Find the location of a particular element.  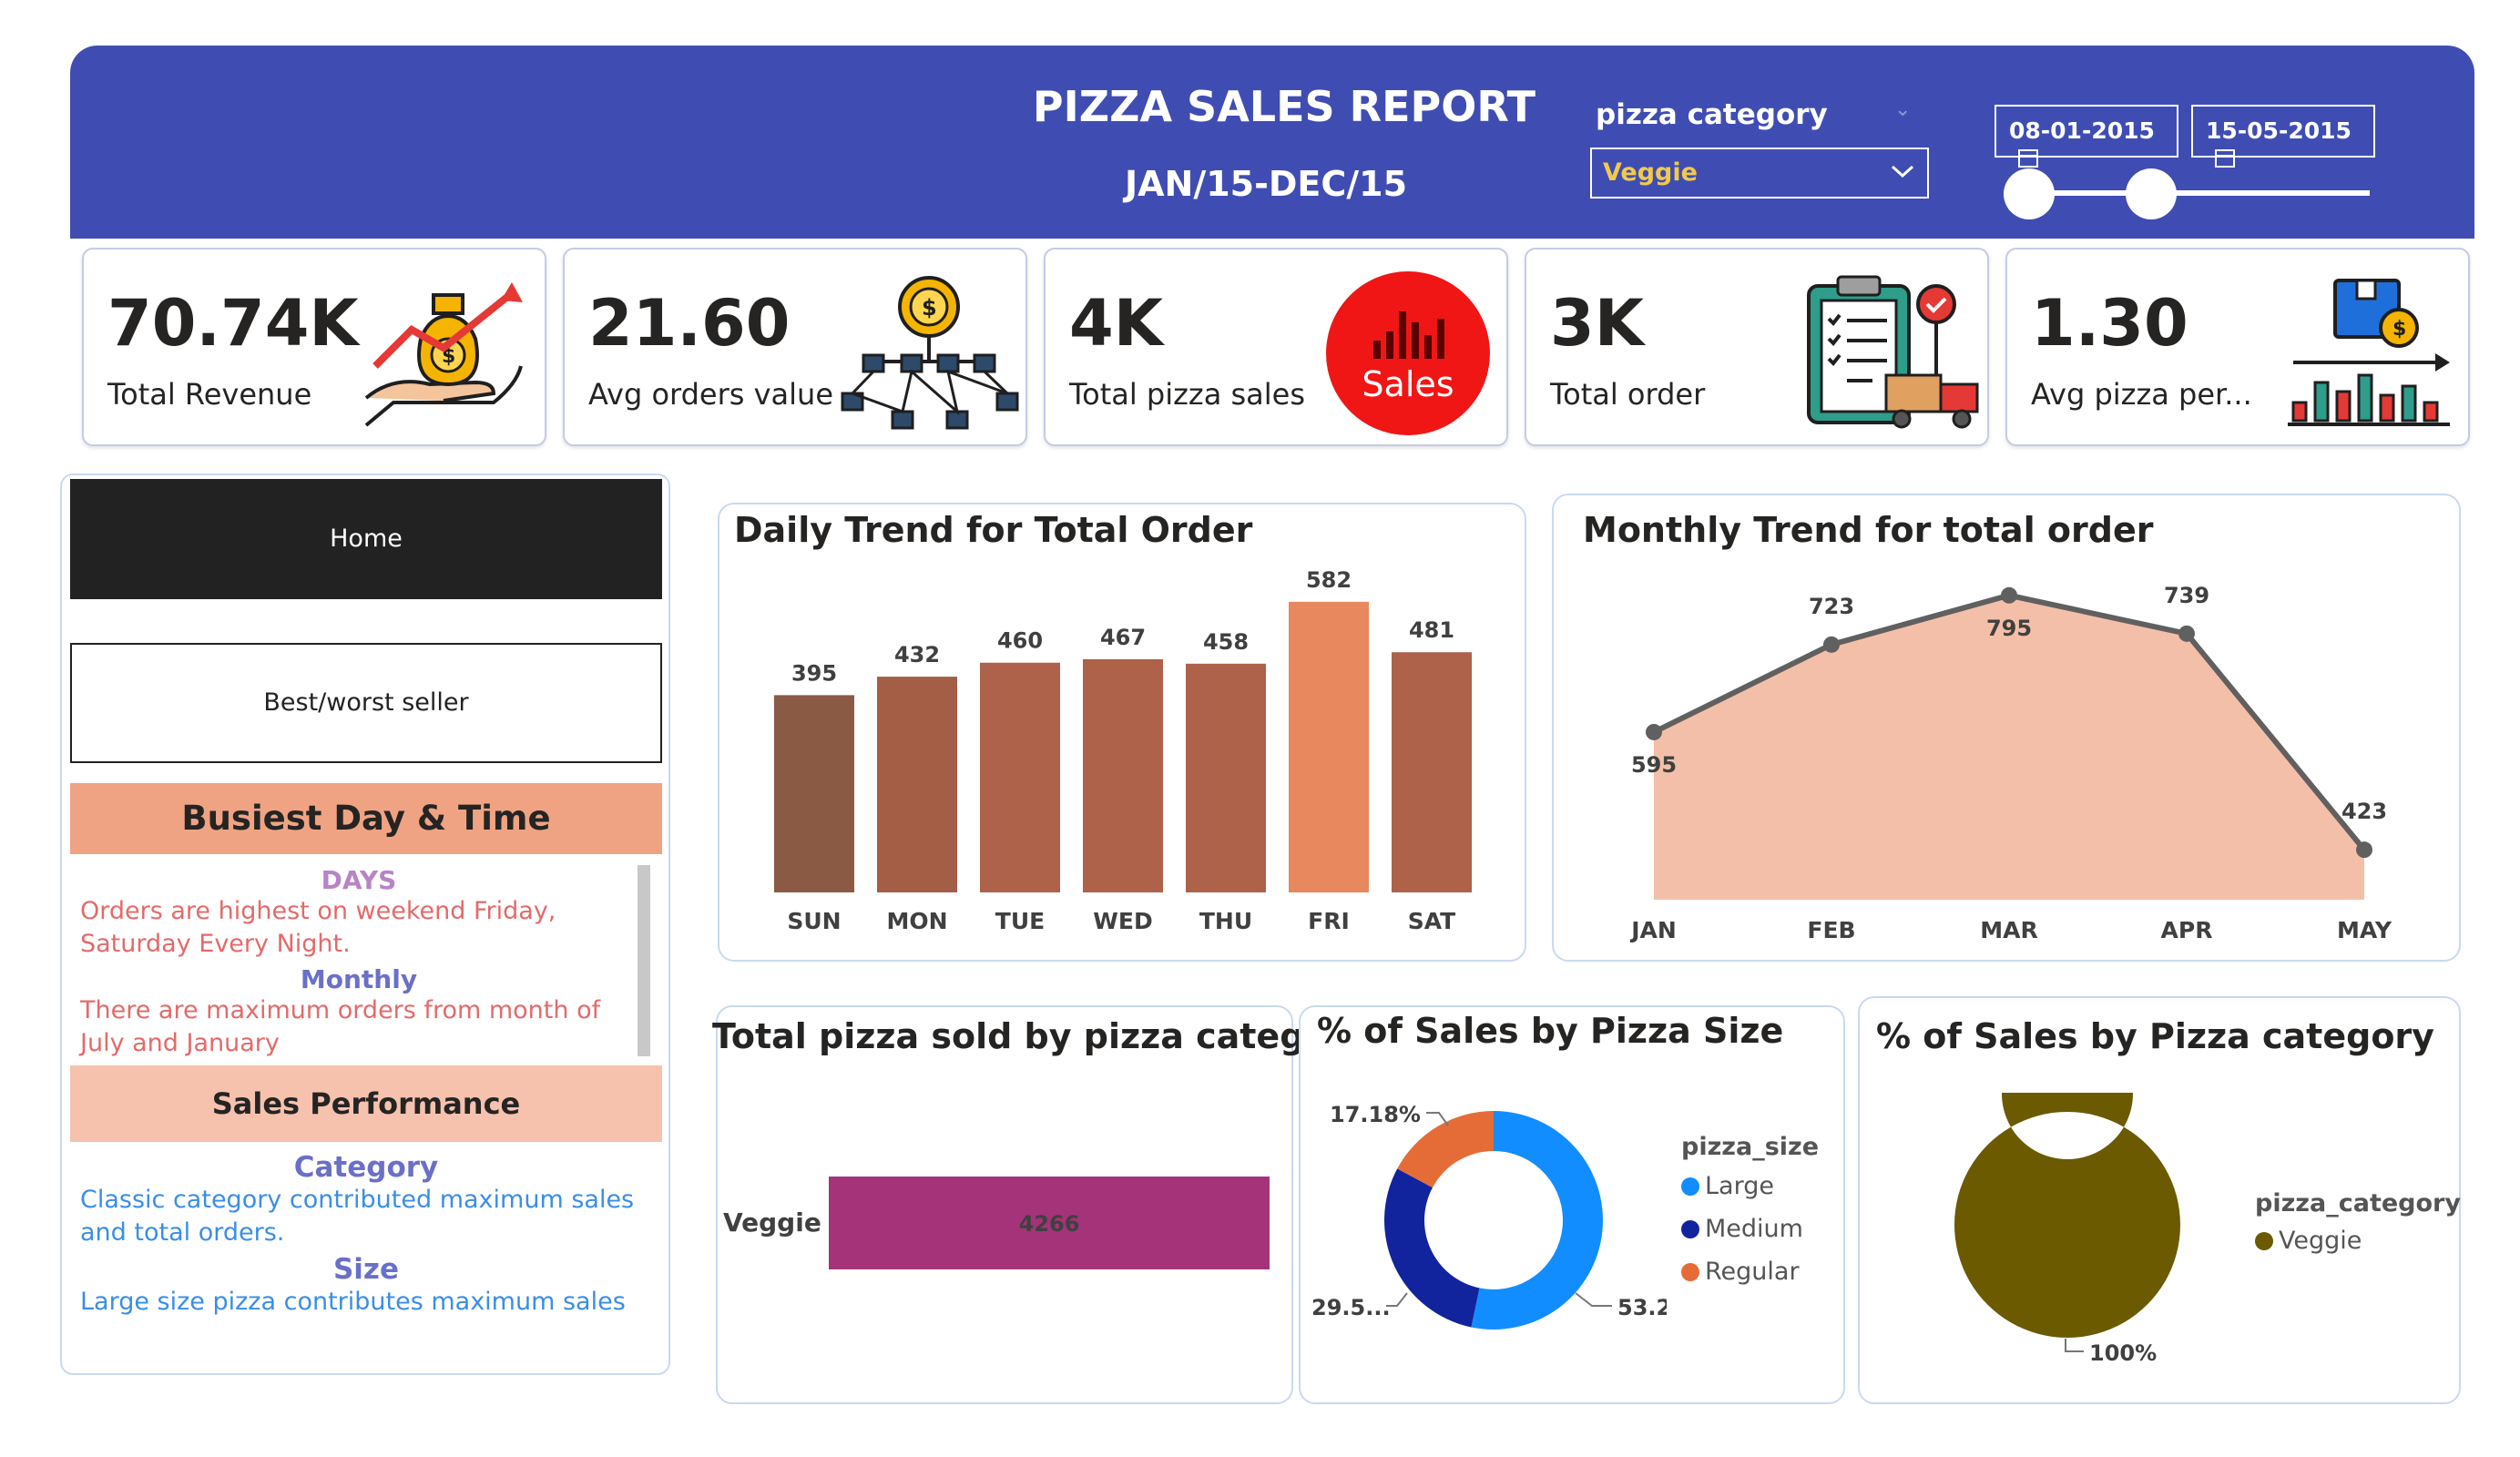

data-label: 595 is located at coordinates (1654, 765).